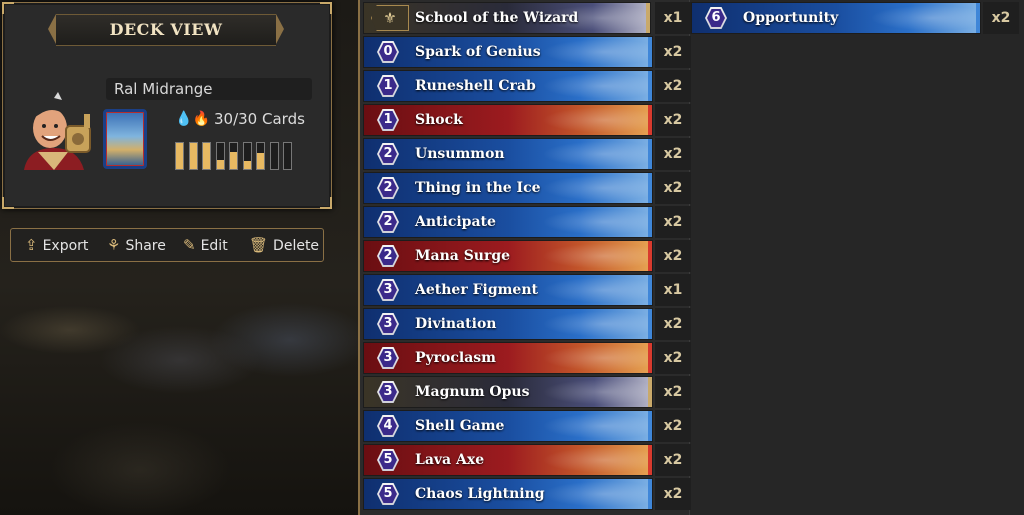 Image resolution: width=1024 pixels, height=515 pixels. I want to click on card-name: Chaos Lightning, so click(480, 494).